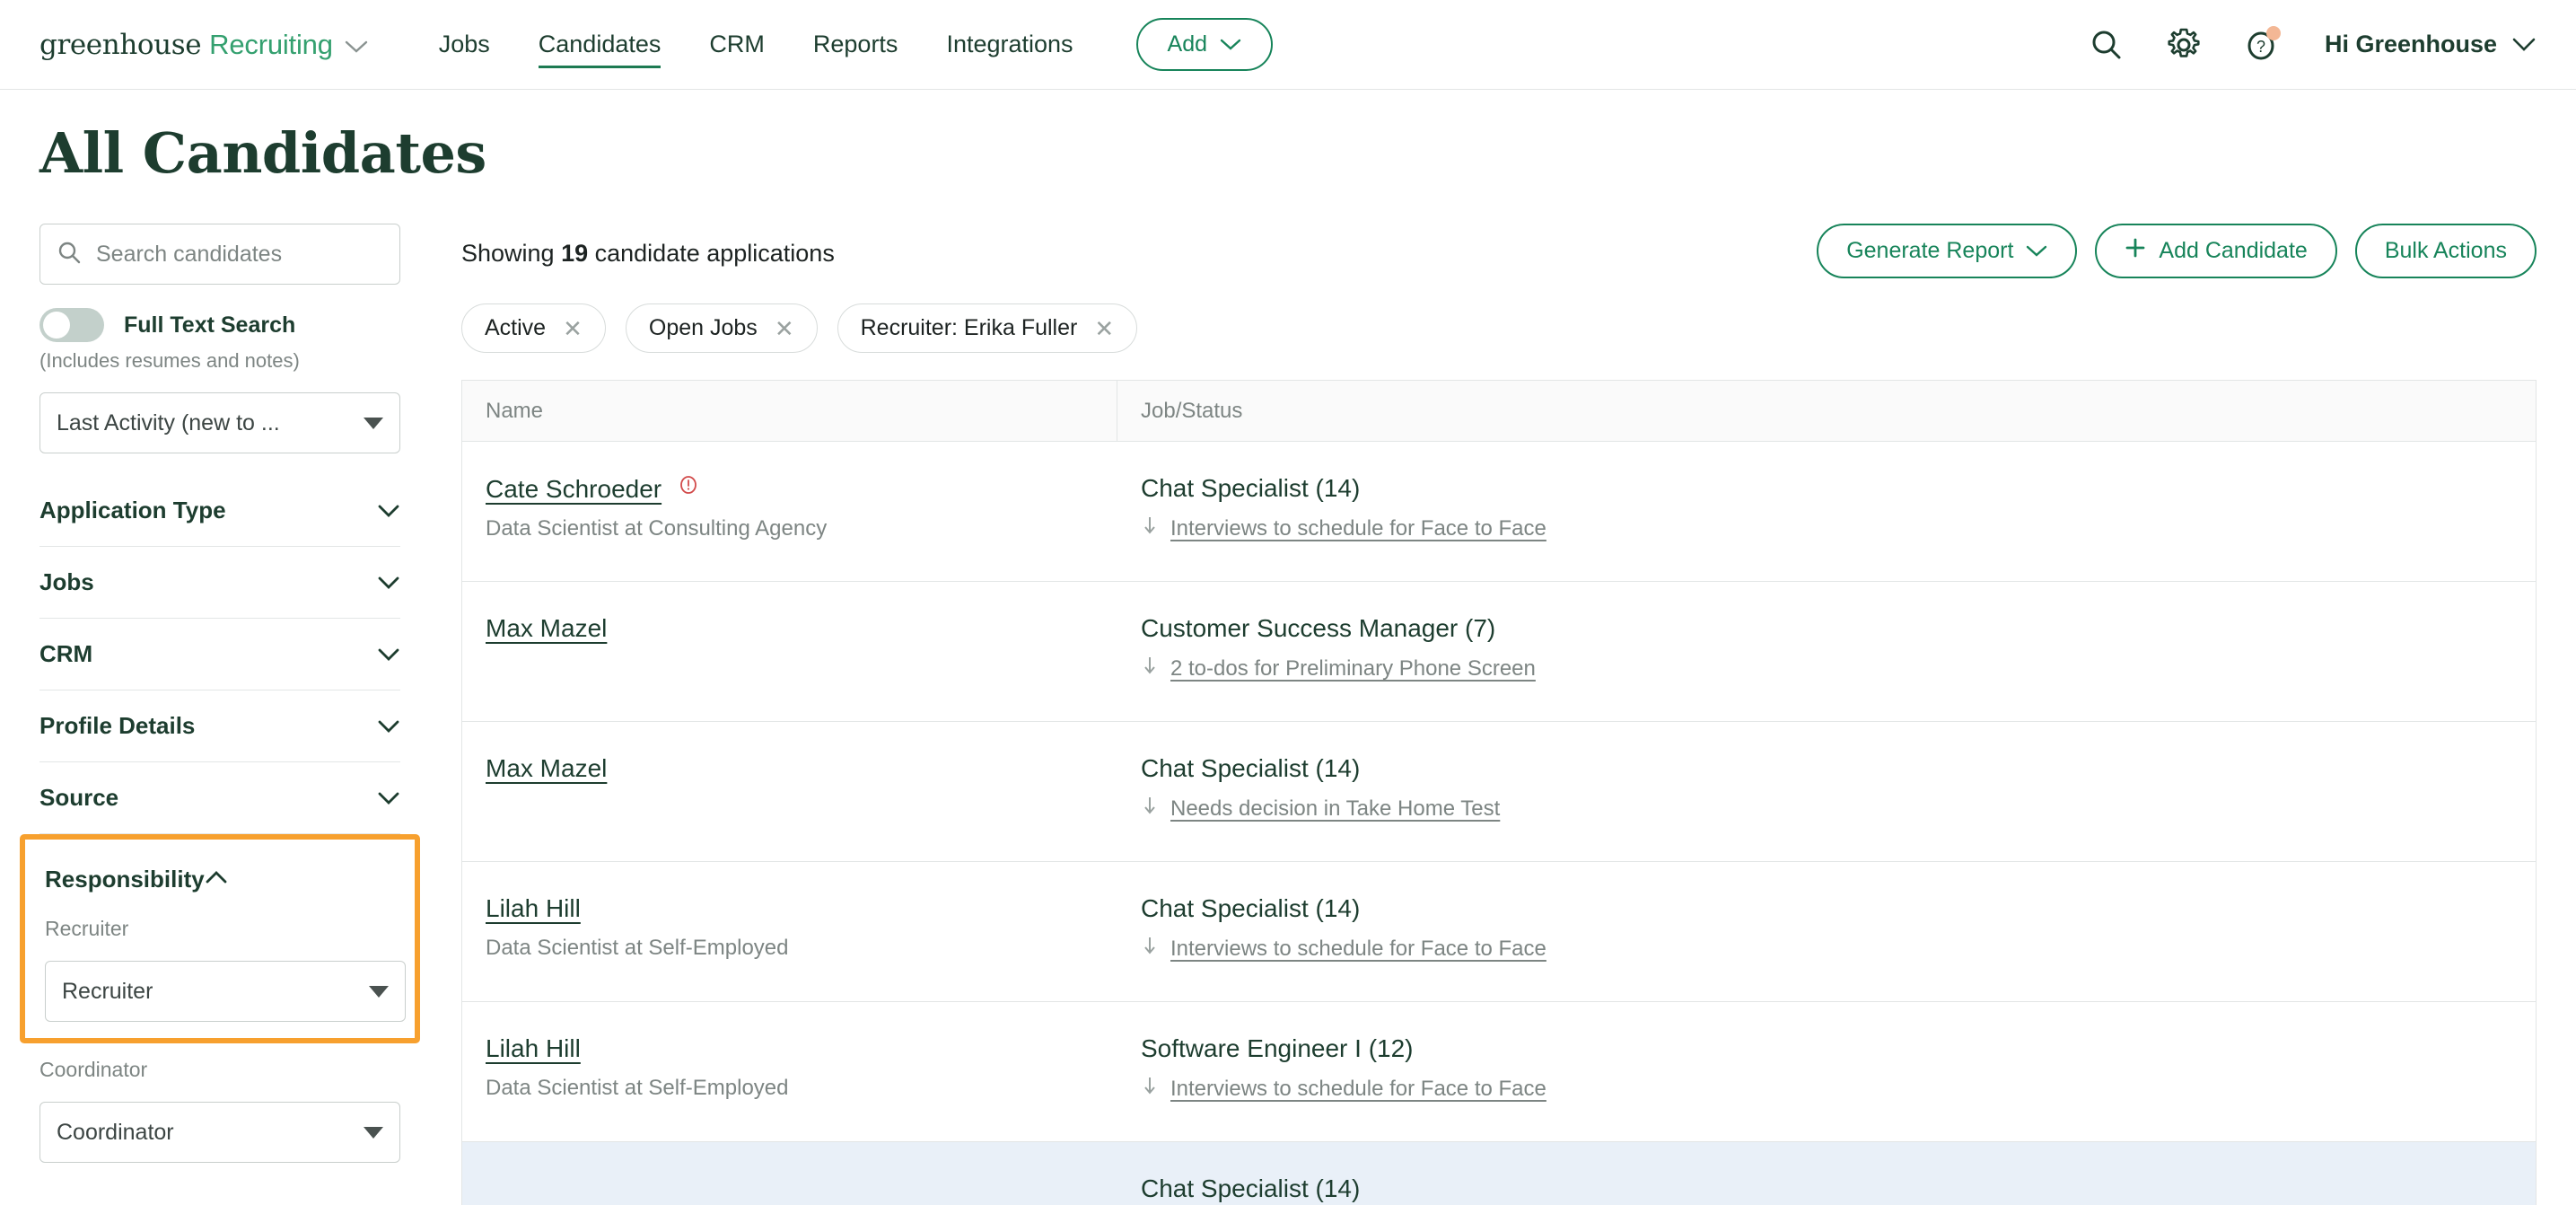 The width and height of the screenshot is (2576, 1205). Describe the element at coordinates (66, 581) in the screenshot. I see `facet-label: Jobs` at that location.